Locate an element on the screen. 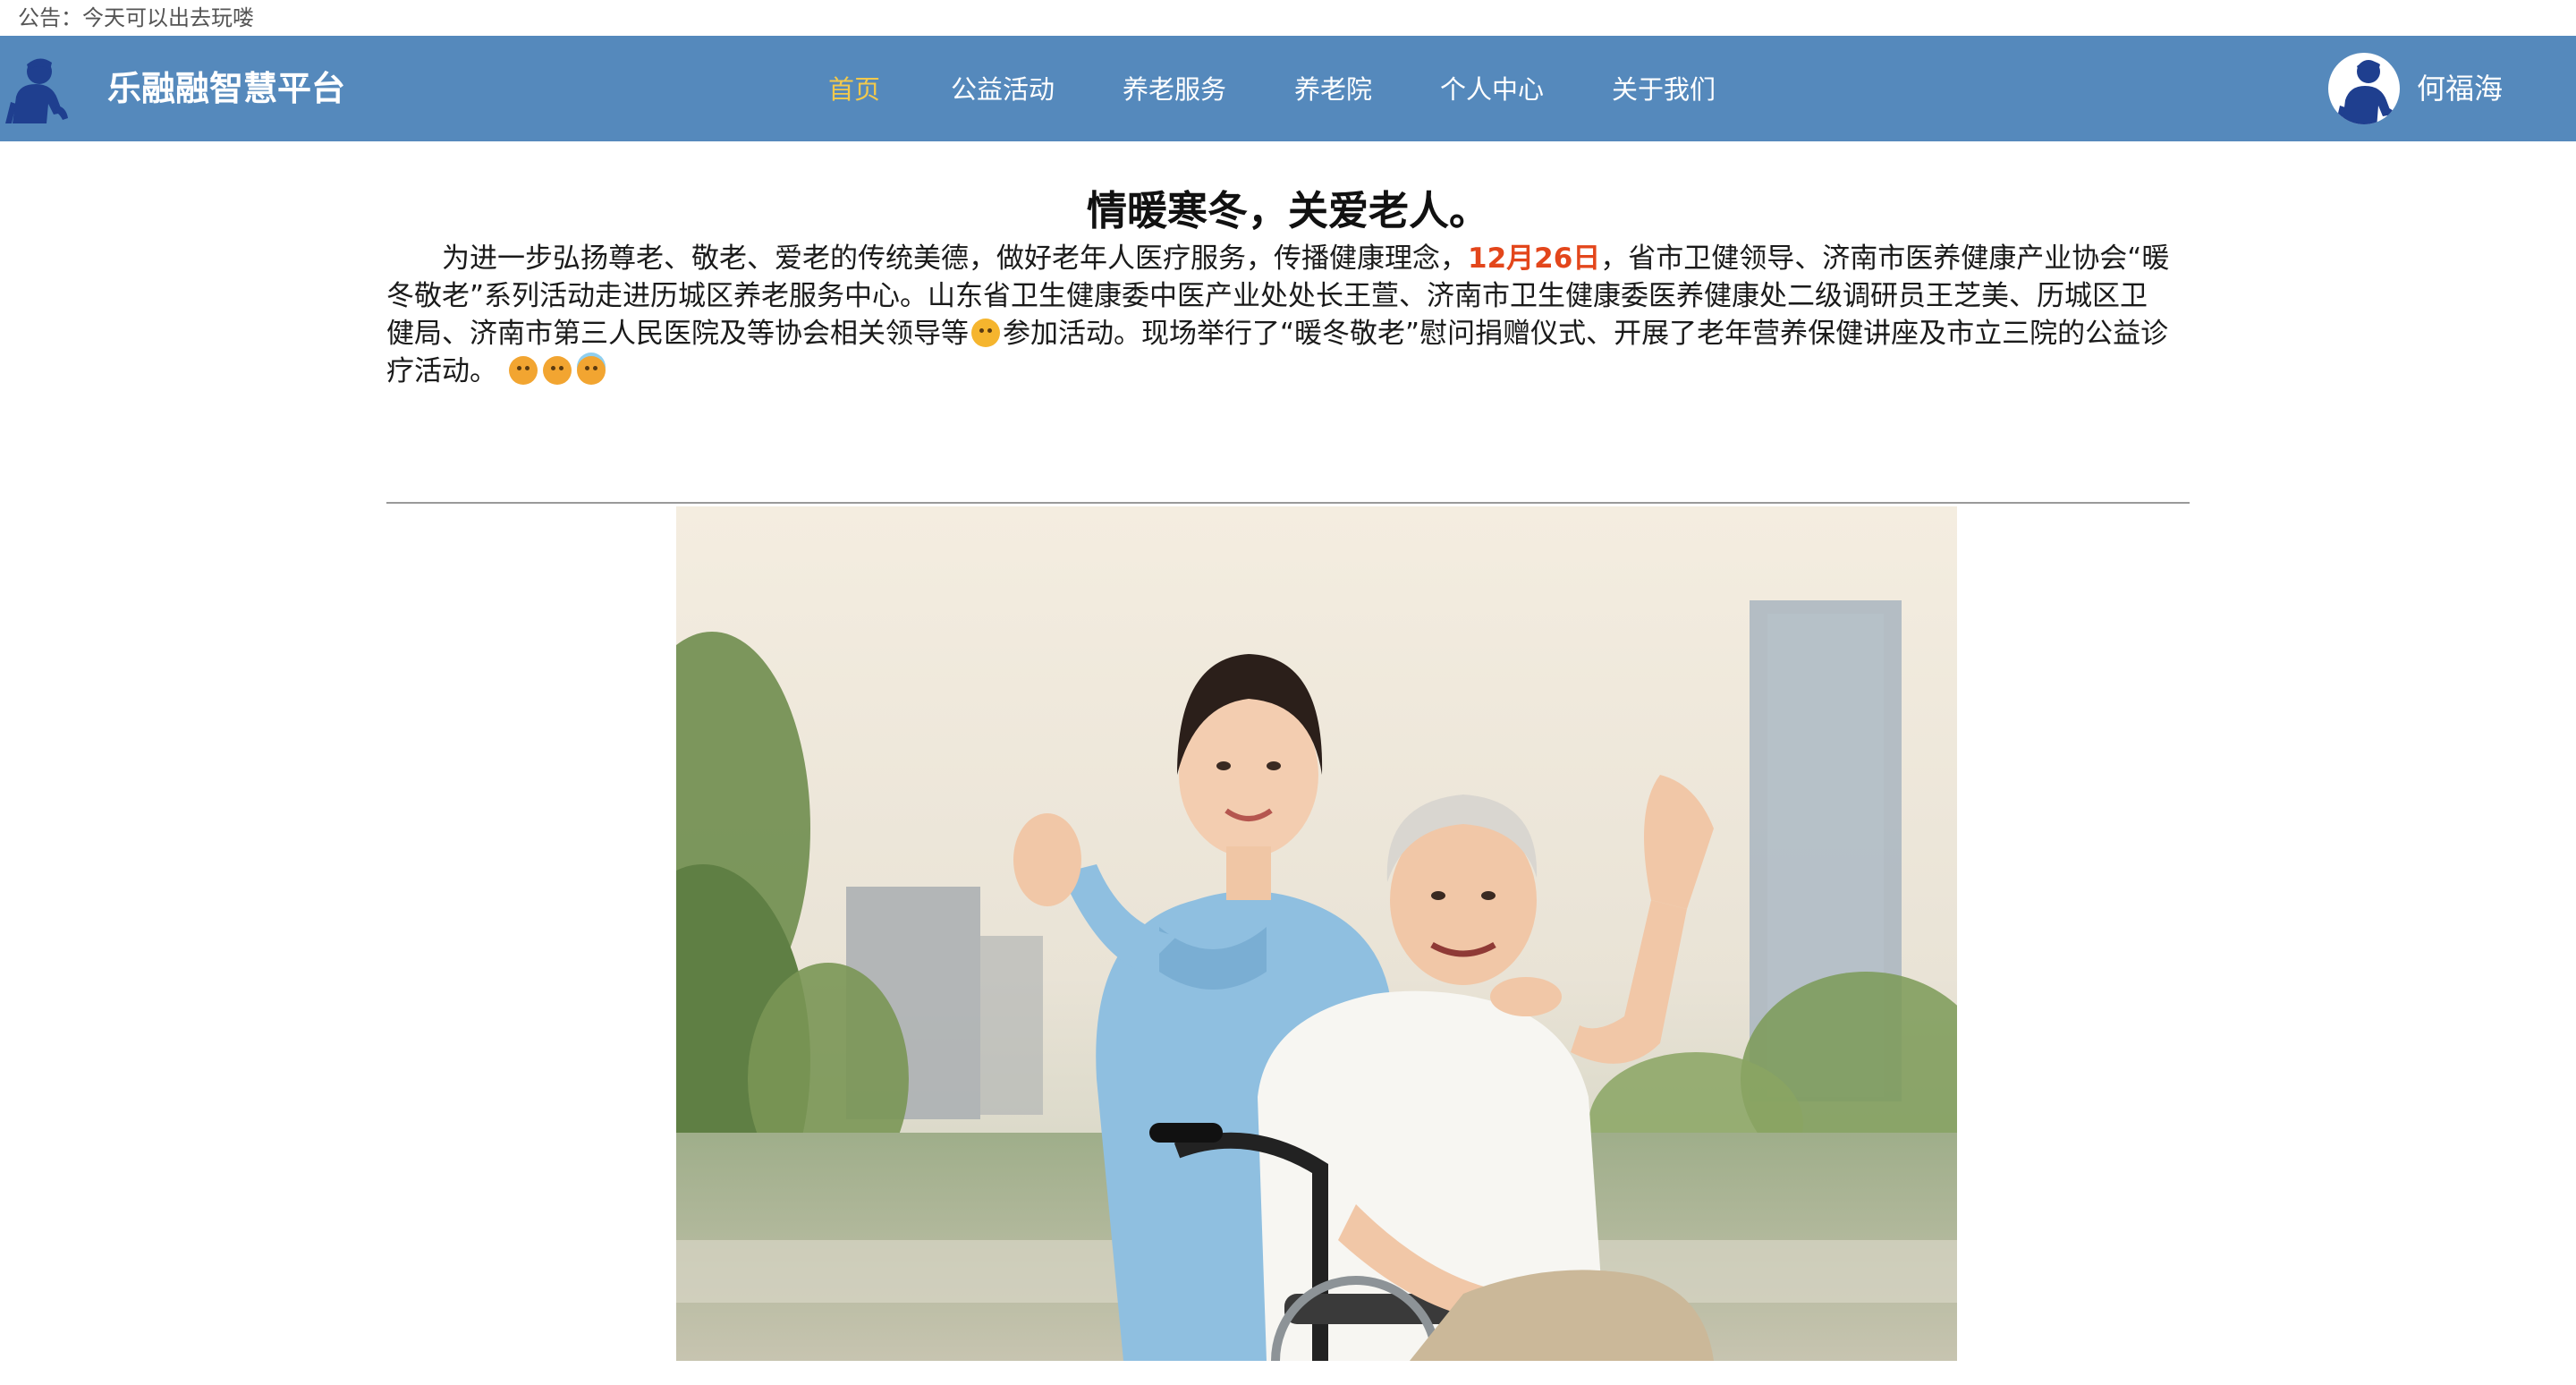 Image resolution: width=2576 pixels, height=1385 pixels. nav-about-us: 关于我们 is located at coordinates (1664, 89).